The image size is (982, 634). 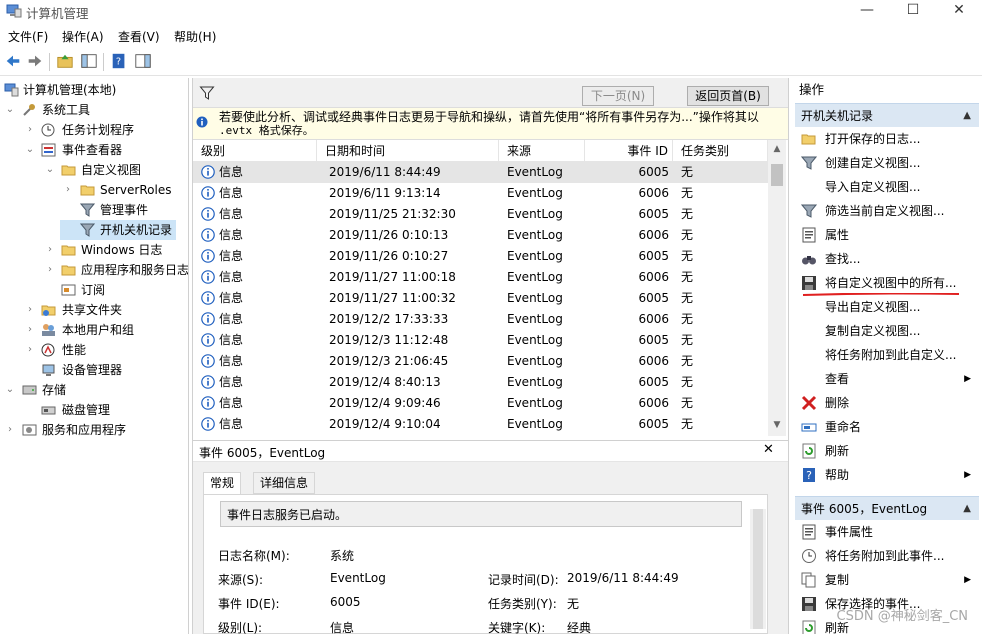 What do you see at coordinates (28, 36) in the screenshot?
I see `menu-file: 文件(F)` at bounding box center [28, 36].